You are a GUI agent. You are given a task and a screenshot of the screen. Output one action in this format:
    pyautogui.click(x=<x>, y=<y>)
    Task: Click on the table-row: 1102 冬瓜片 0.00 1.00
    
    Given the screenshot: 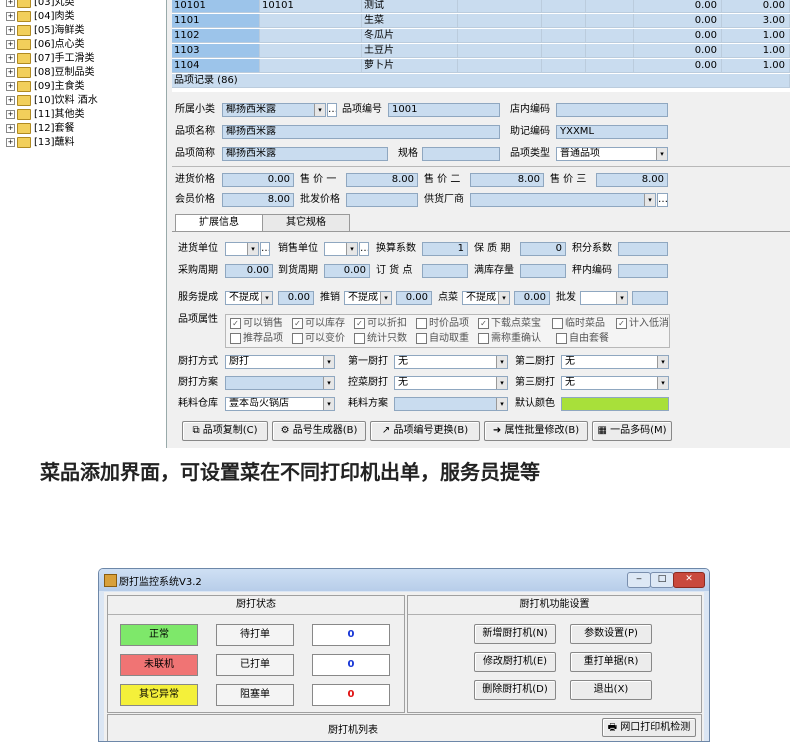 What is the action you would take?
    pyautogui.click(x=481, y=36)
    